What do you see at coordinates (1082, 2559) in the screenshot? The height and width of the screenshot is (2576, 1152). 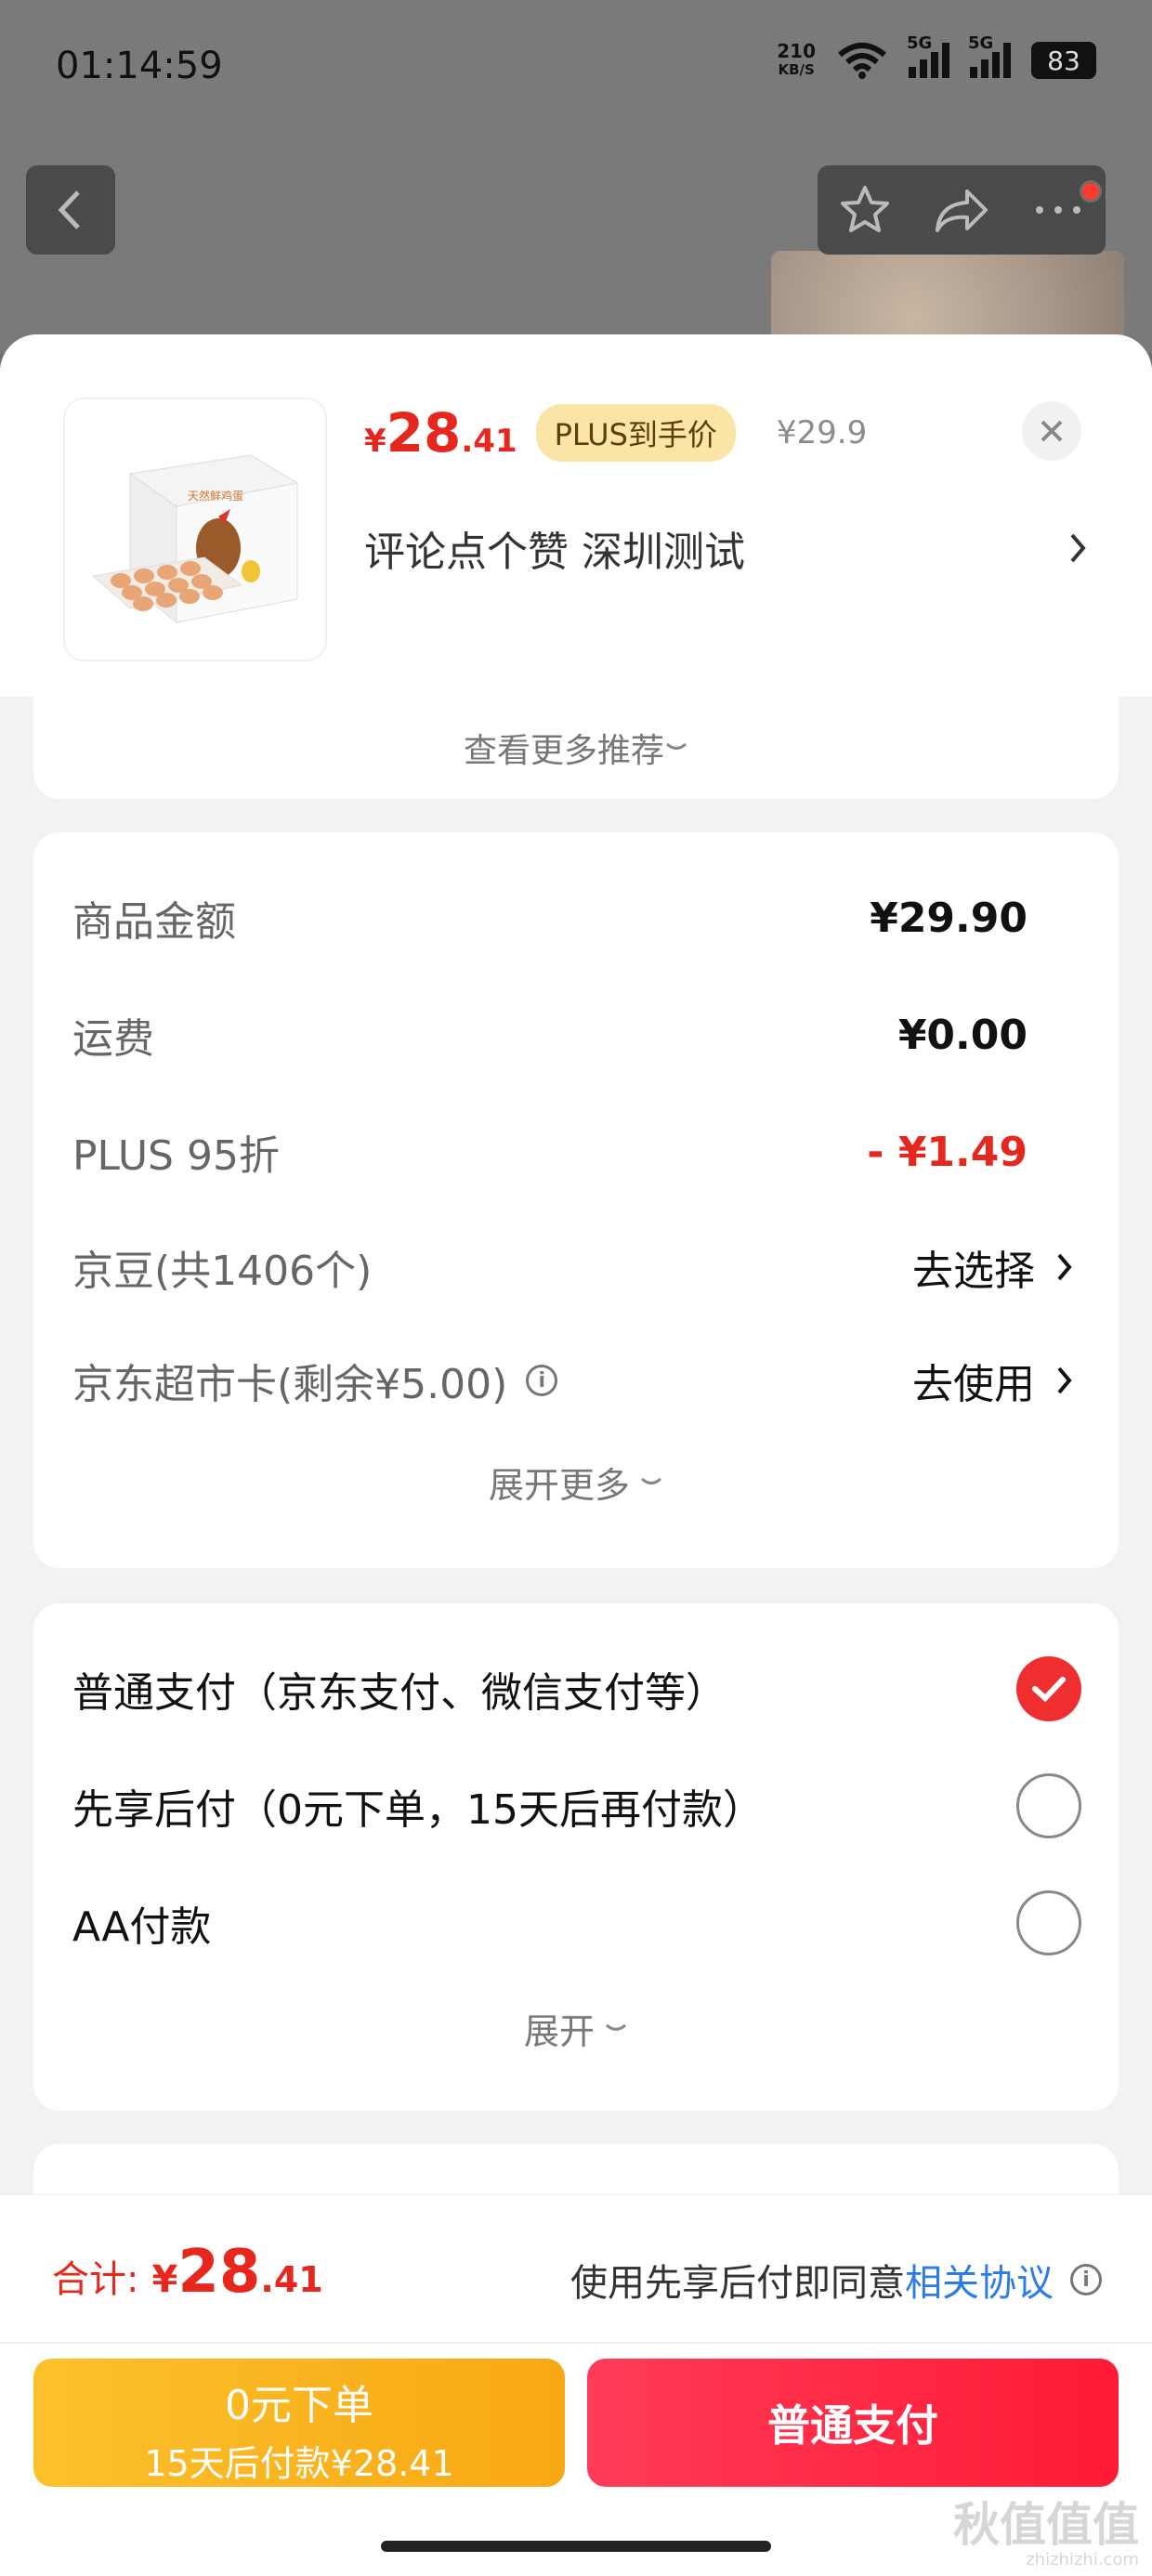 I see `watermark-sub: zhizhizhi.com` at bounding box center [1082, 2559].